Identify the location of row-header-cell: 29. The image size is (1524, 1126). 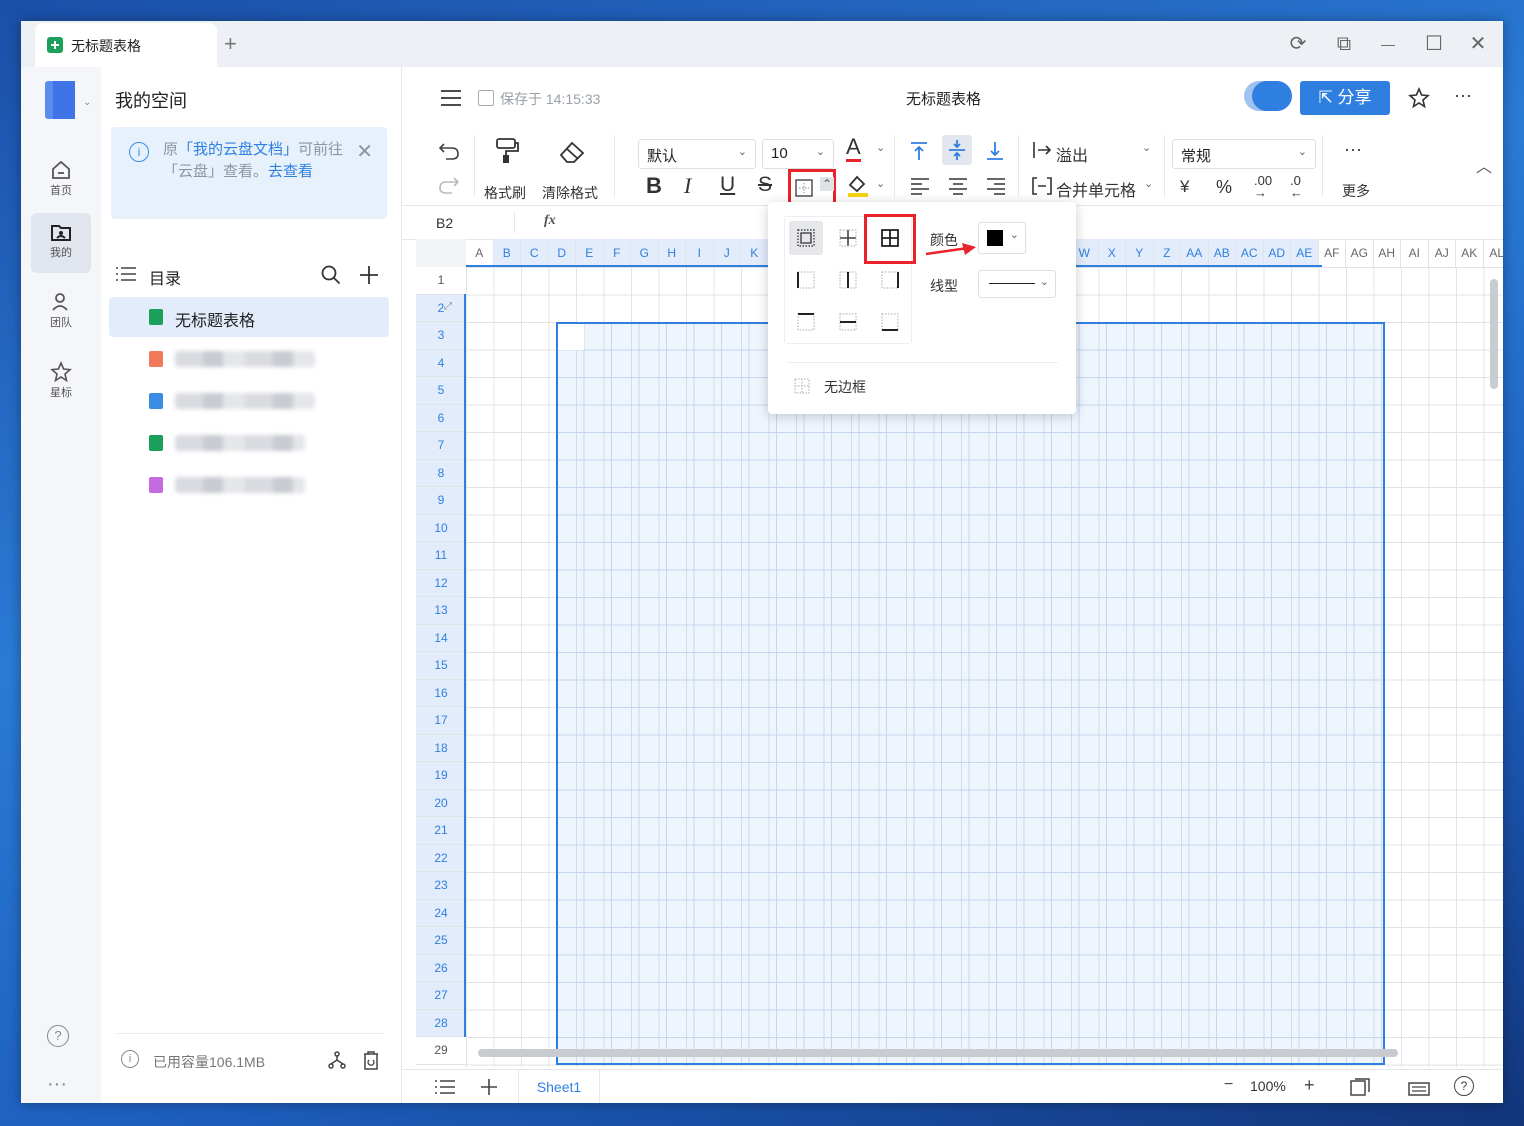
(441, 1051).